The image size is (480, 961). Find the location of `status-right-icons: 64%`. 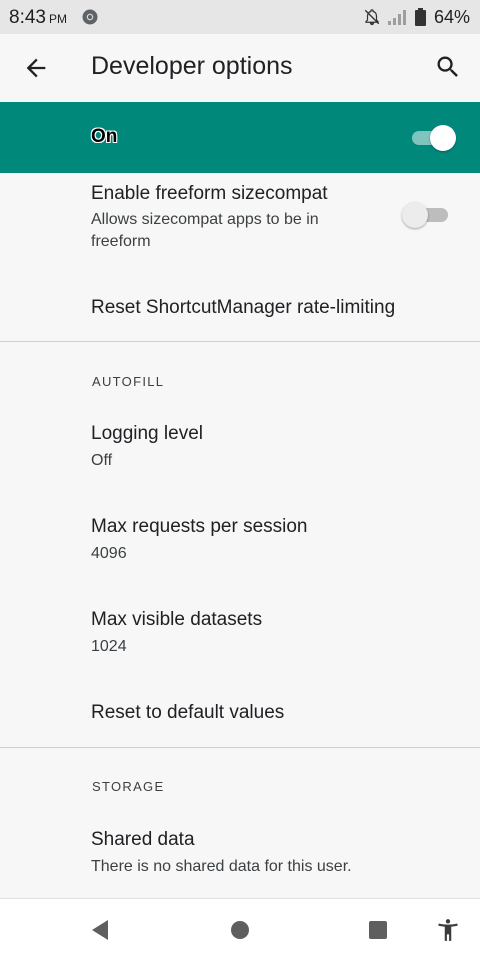

status-right-icons: 64% is located at coordinates (416, 17).